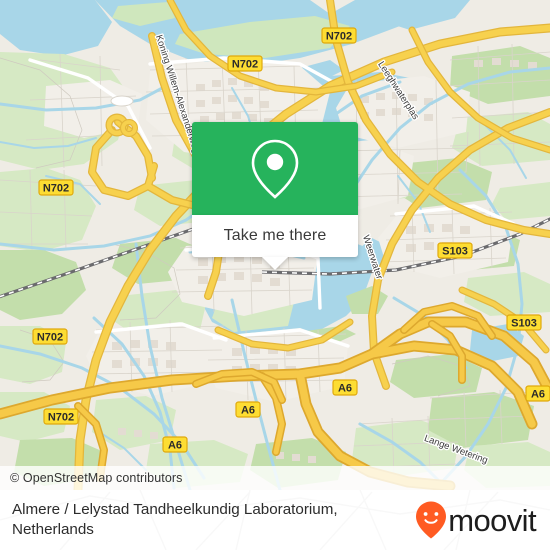 The height and width of the screenshot is (550, 550). I want to click on moovit-smiley-pin-icon, so click(431, 520).